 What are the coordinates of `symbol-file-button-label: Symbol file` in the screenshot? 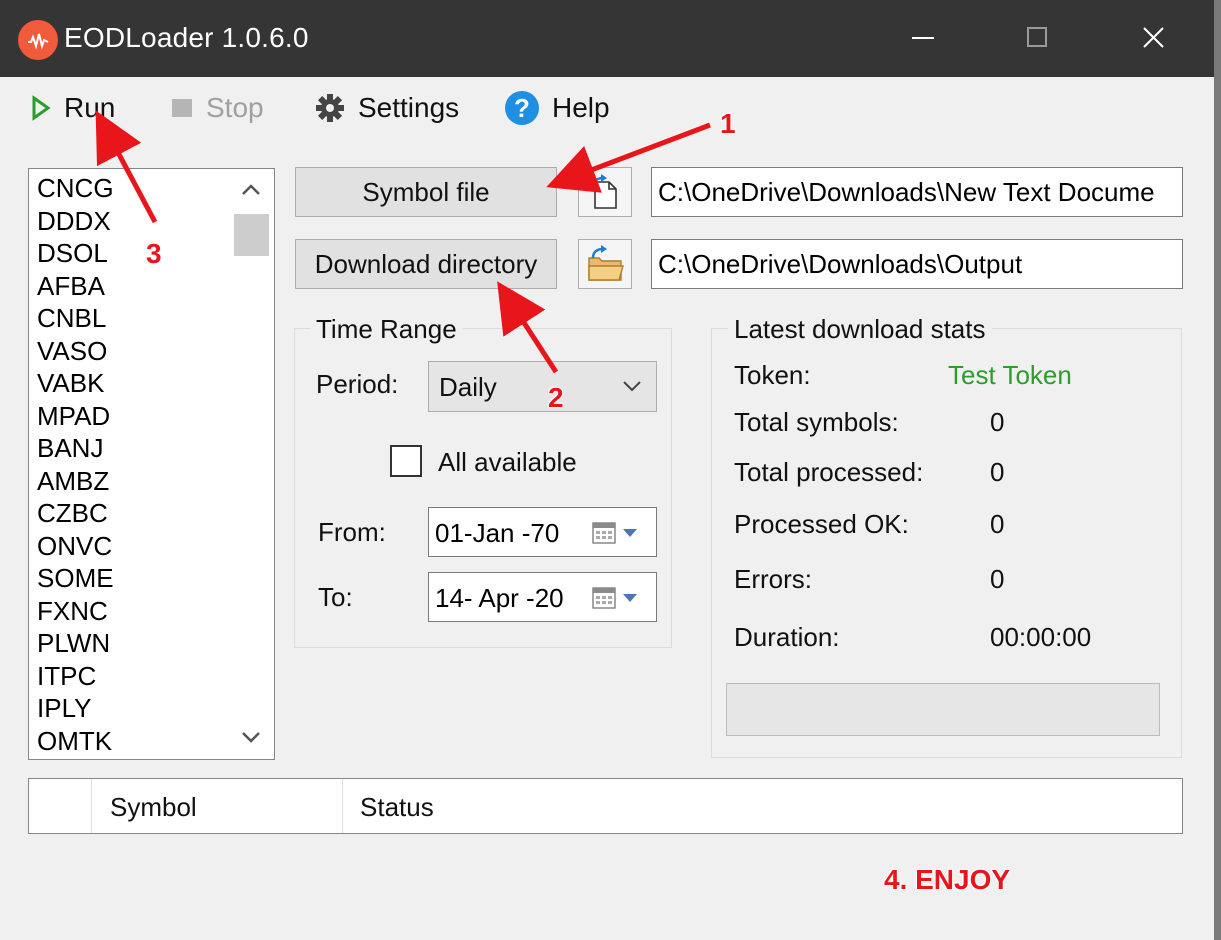 It's located at (426, 191).